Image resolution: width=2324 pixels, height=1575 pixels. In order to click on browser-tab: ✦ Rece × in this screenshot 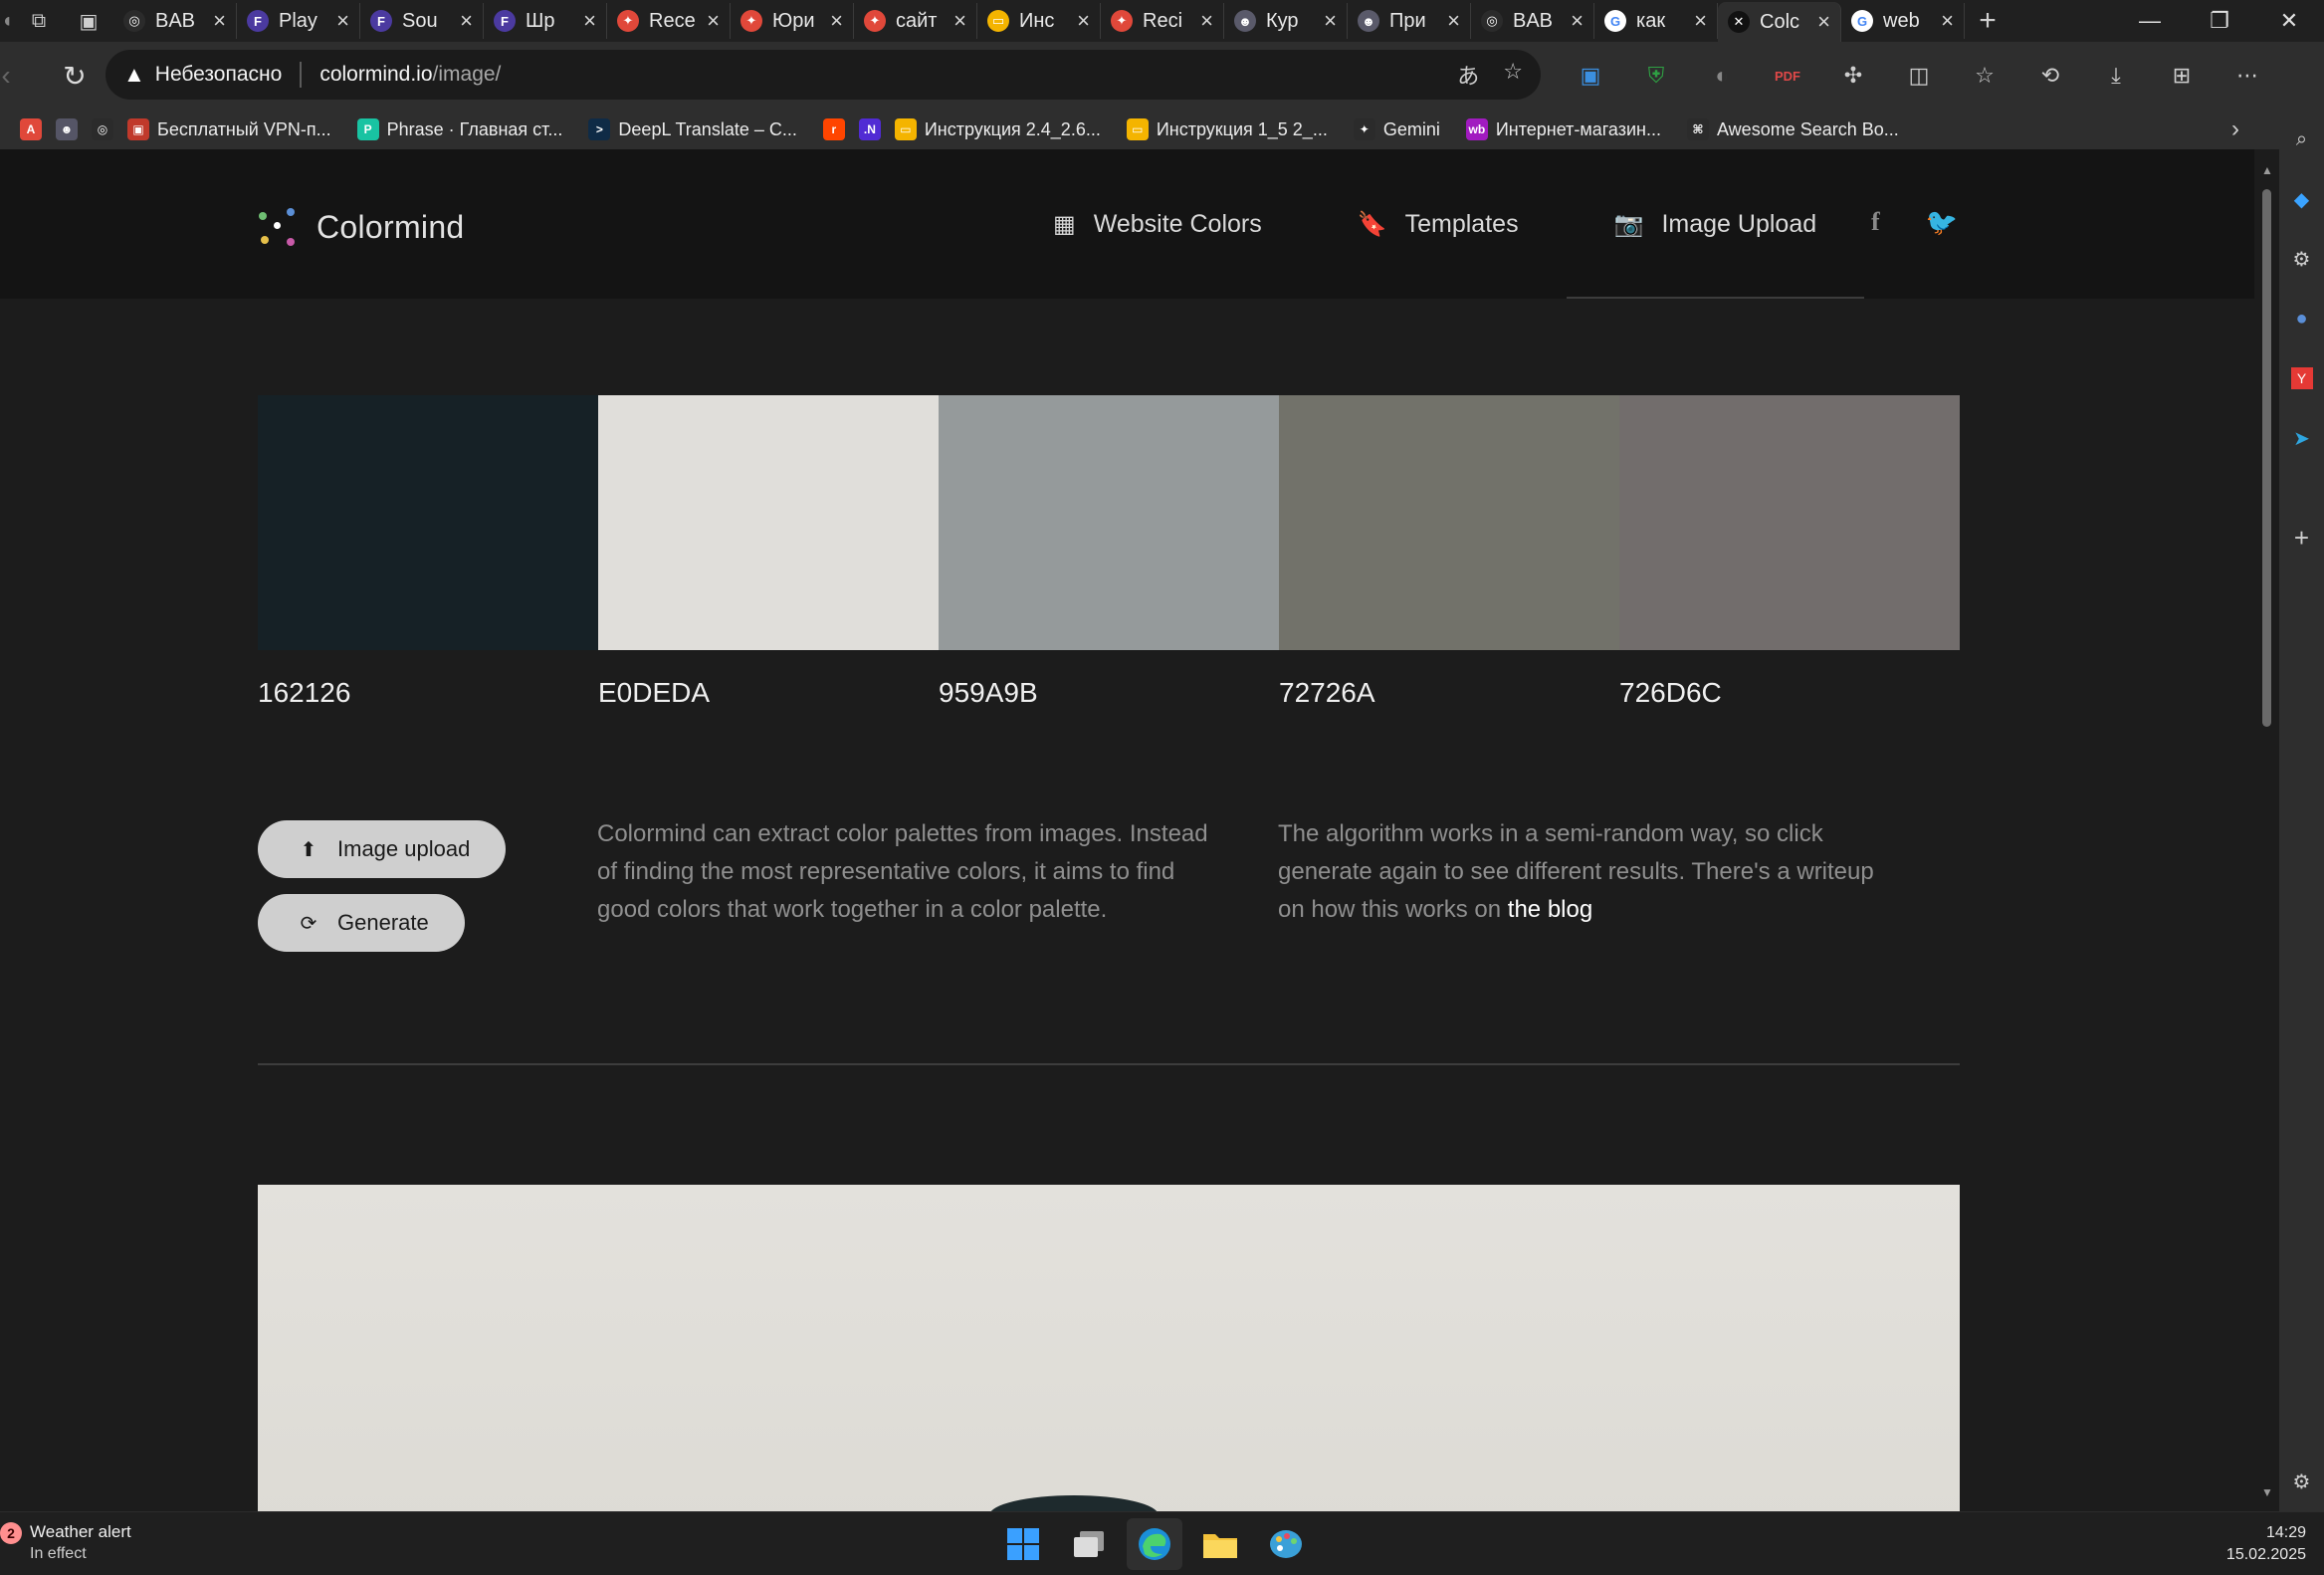, I will do `click(669, 21)`.